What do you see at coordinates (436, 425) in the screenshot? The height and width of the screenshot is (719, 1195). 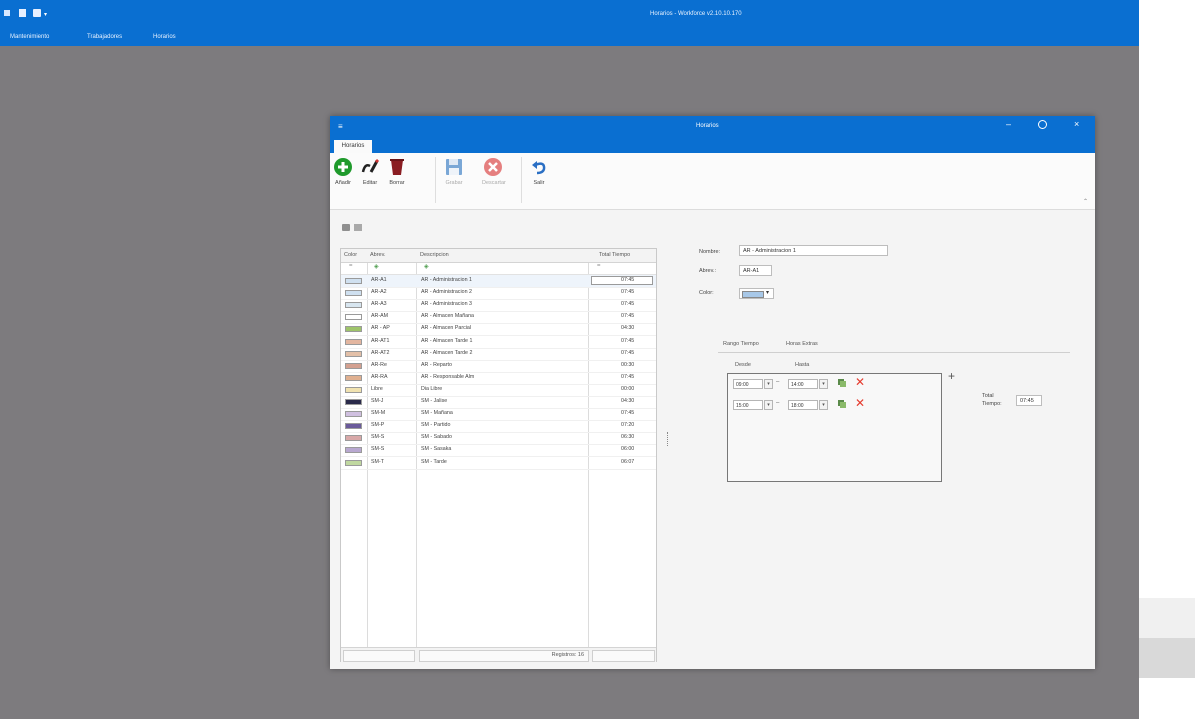 I see `row-description: SM - Partido` at bounding box center [436, 425].